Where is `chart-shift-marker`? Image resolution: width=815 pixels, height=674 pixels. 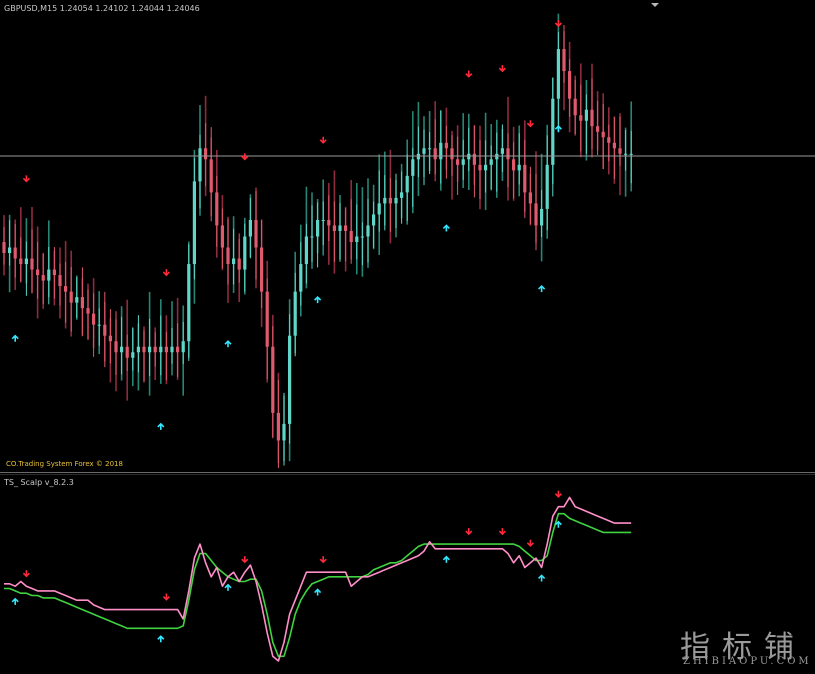
chart-shift-marker is located at coordinates (655, 5).